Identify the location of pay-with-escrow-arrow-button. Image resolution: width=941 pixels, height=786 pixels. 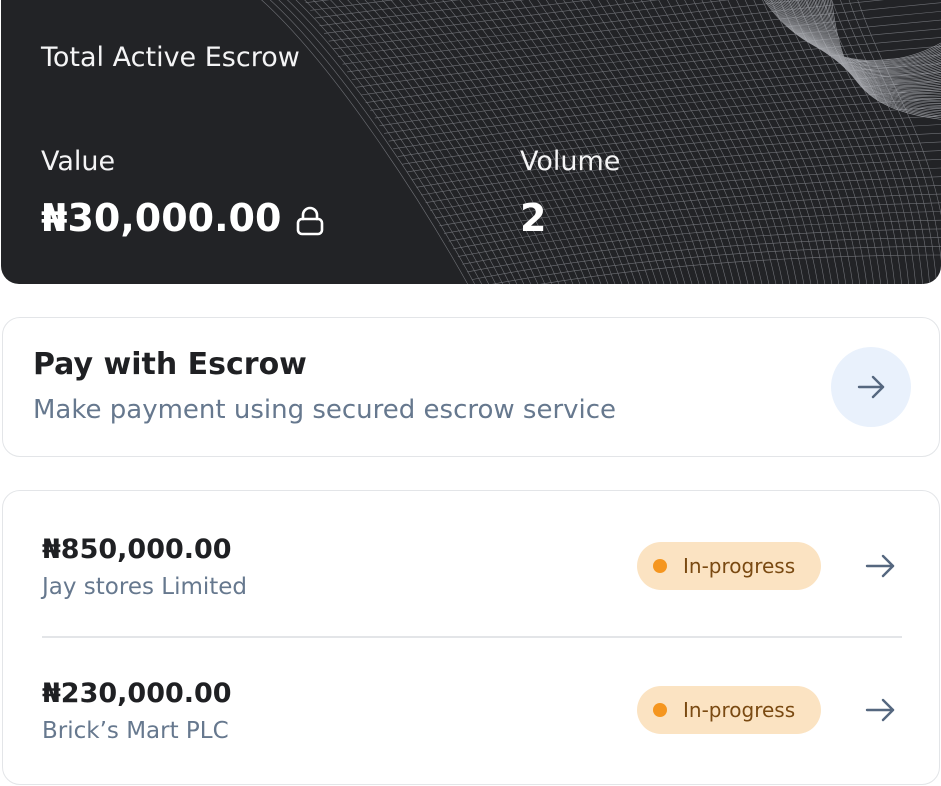
(871, 387).